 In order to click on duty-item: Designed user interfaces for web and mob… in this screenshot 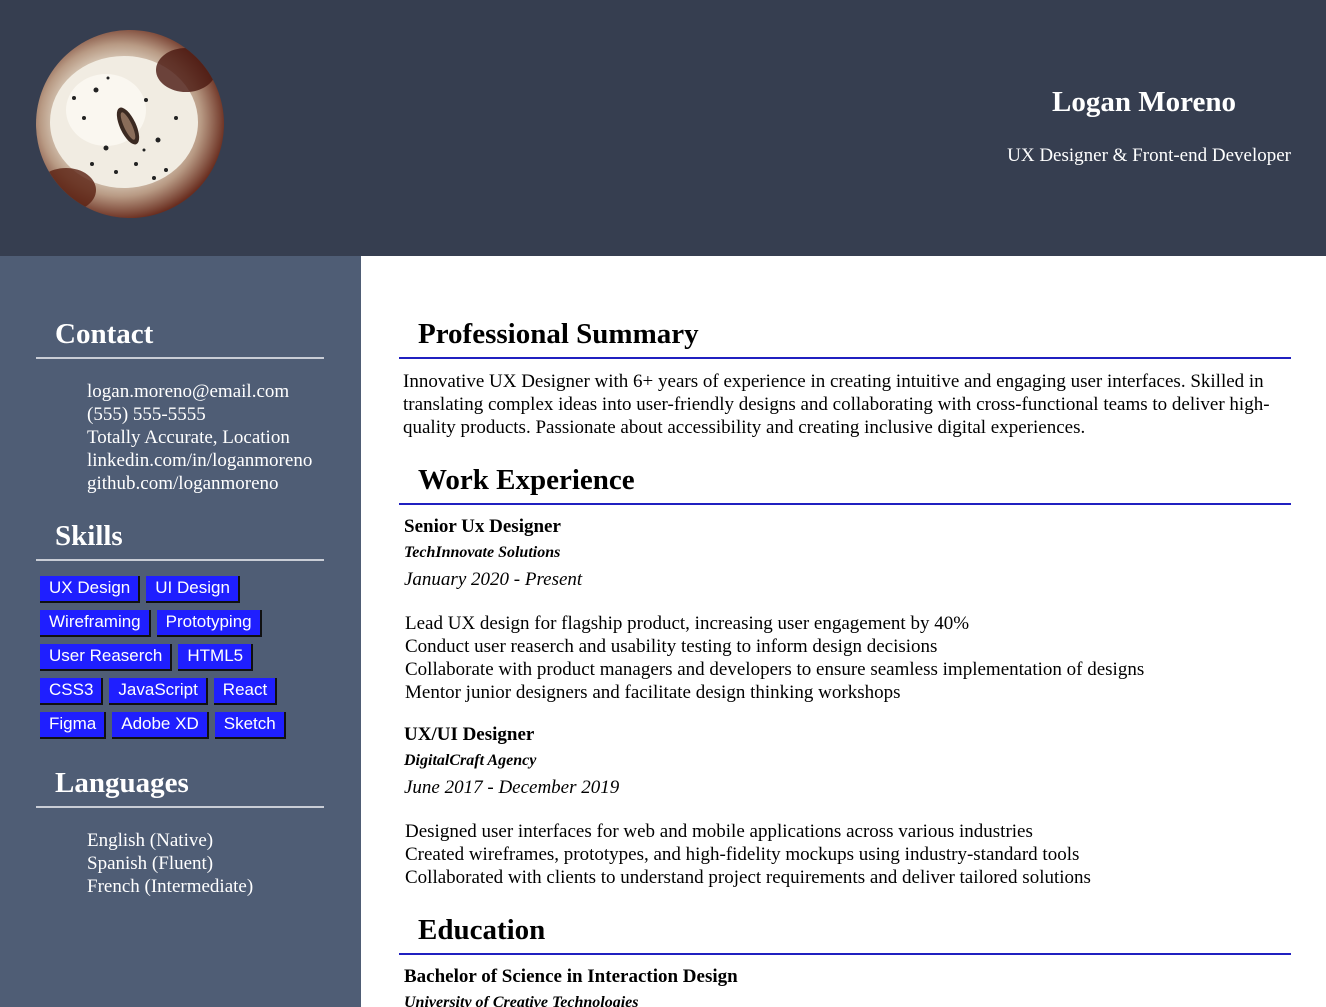, I will do `click(719, 831)`.